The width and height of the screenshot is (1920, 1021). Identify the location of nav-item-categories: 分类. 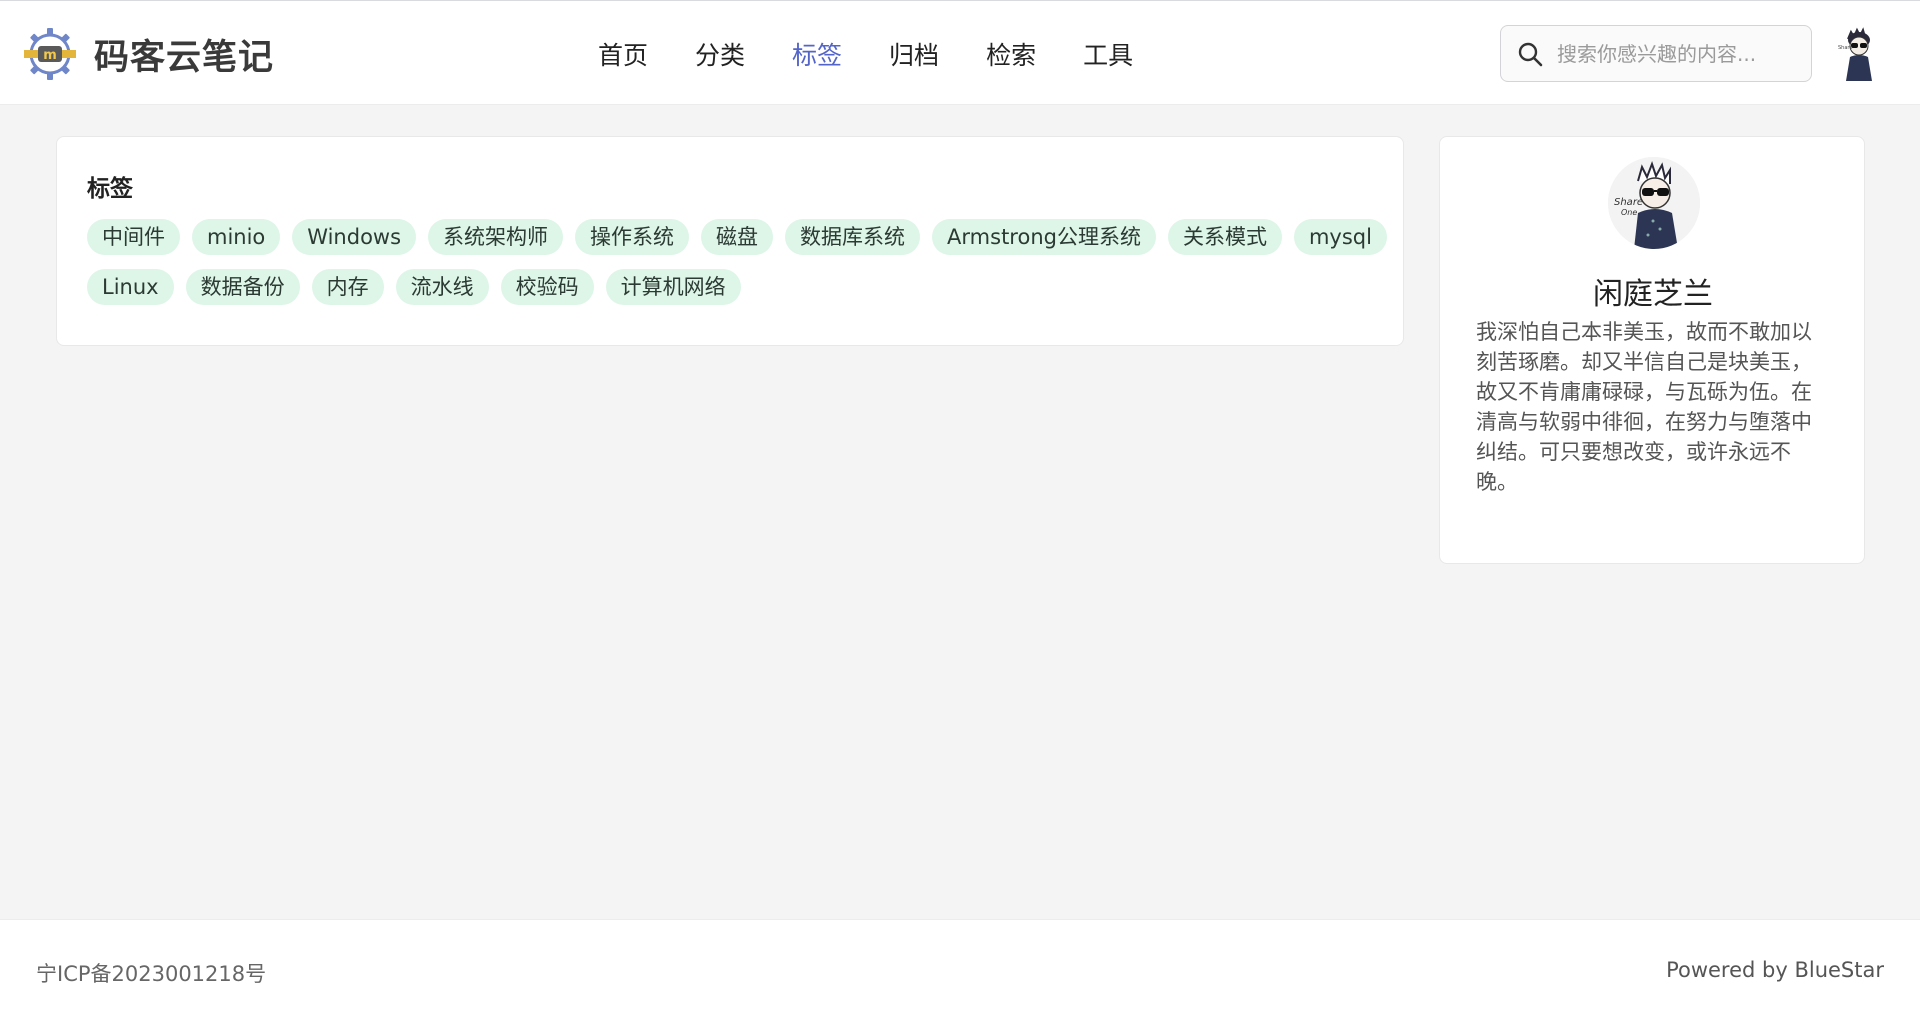
(720, 54).